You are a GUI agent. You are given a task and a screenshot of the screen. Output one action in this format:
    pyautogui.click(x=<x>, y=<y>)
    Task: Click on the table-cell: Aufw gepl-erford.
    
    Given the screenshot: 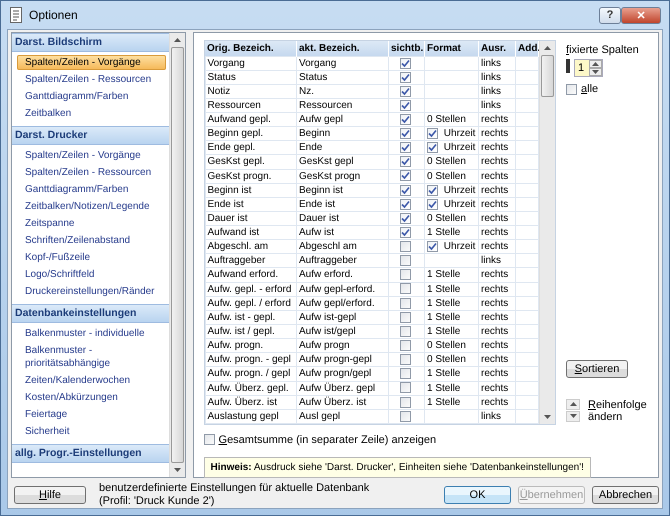 What is the action you would take?
    pyautogui.click(x=342, y=289)
    